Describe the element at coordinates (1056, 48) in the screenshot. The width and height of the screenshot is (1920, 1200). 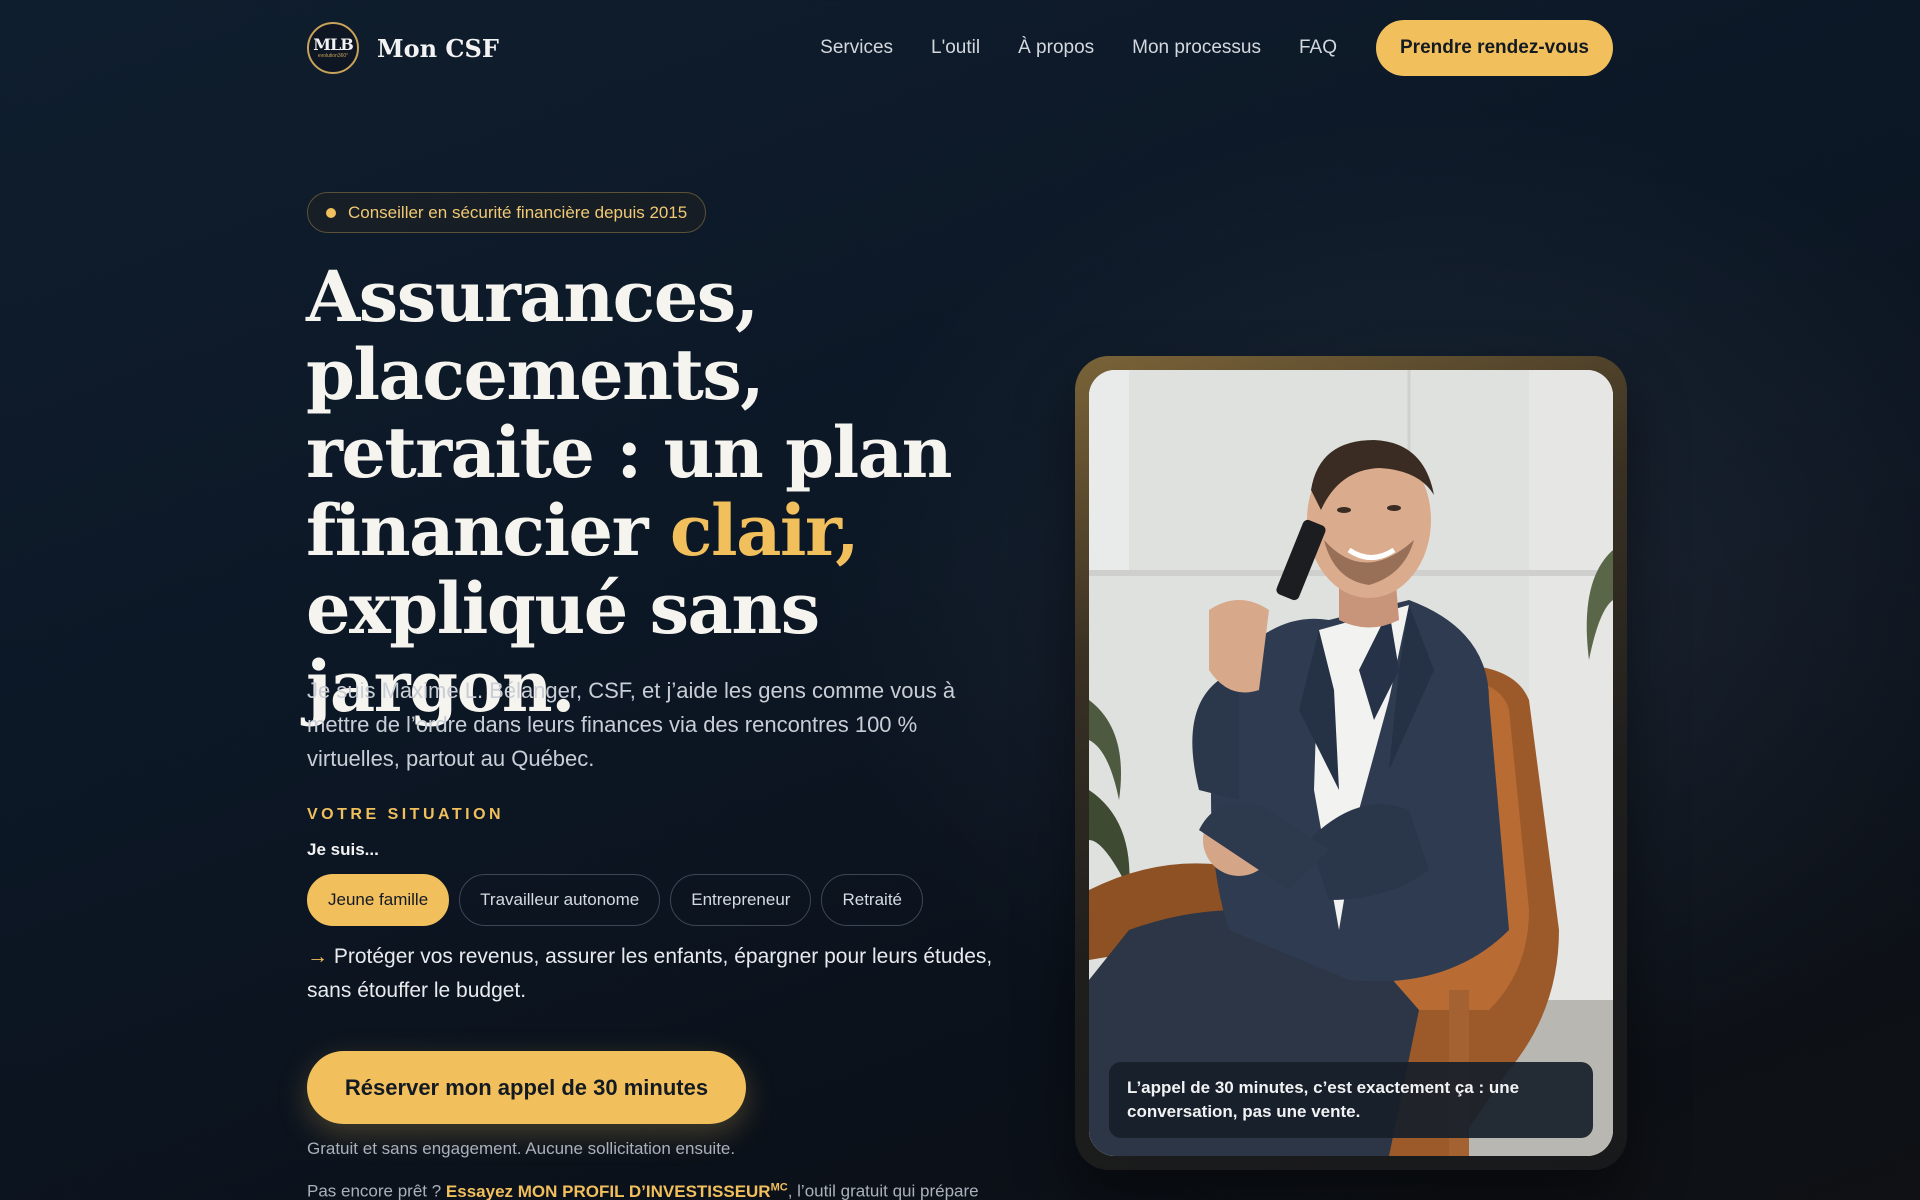
I see `nav-link-about: À propos` at that location.